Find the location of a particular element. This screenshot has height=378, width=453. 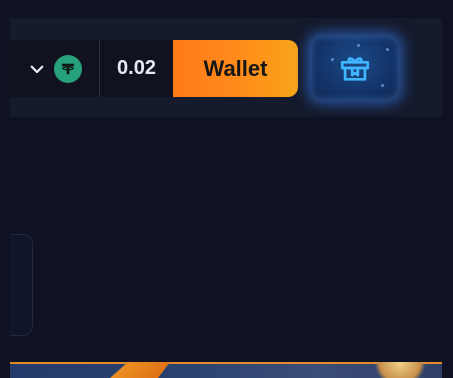

chevron-down-icon is located at coordinates (36, 69).